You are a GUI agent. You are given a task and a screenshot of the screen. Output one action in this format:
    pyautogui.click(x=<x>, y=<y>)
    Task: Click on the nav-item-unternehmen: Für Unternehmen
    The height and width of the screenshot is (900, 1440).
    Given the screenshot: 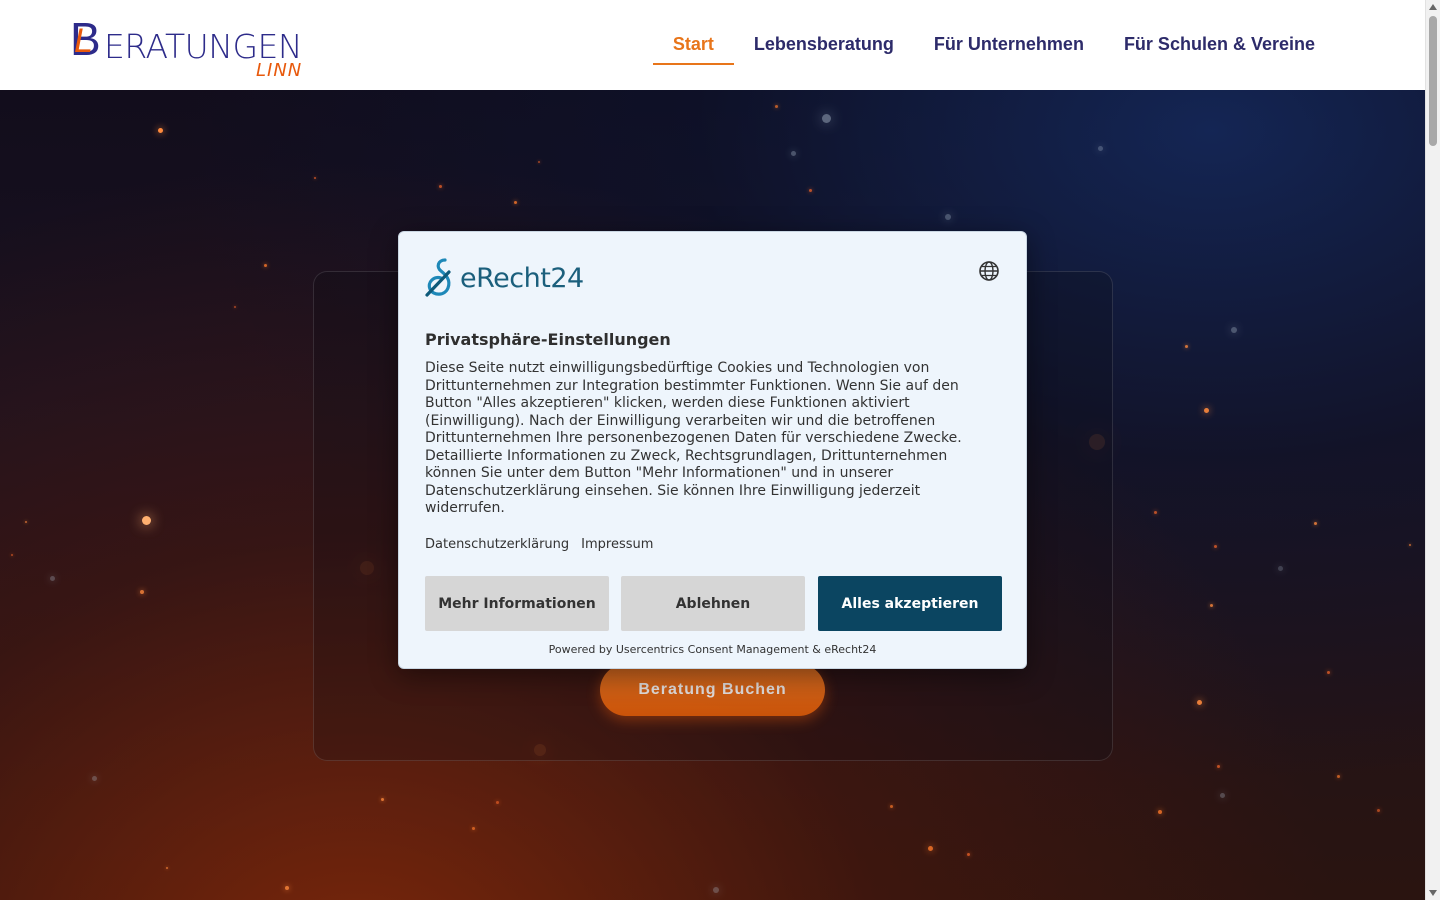 What is the action you would take?
    pyautogui.click(x=1009, y=47)
    